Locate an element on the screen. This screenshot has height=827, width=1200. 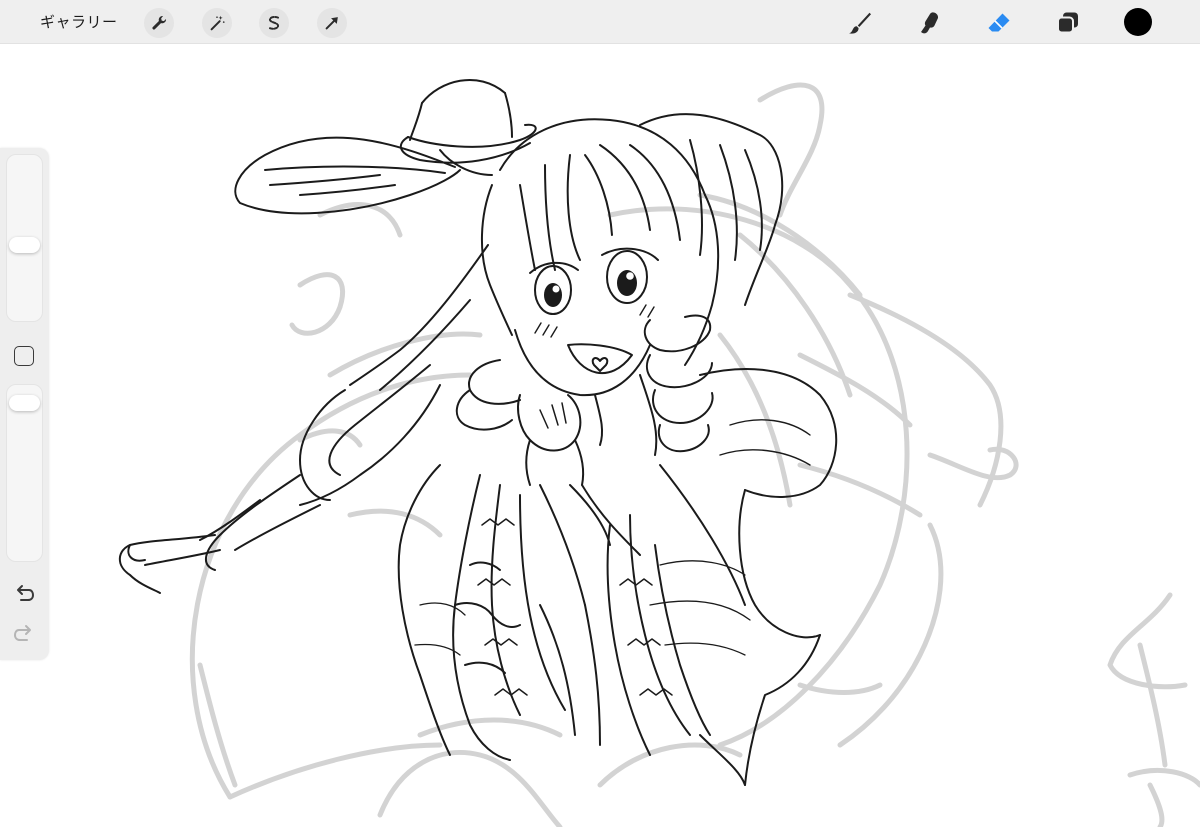
undo-icon is located at coordinates (24, 593).